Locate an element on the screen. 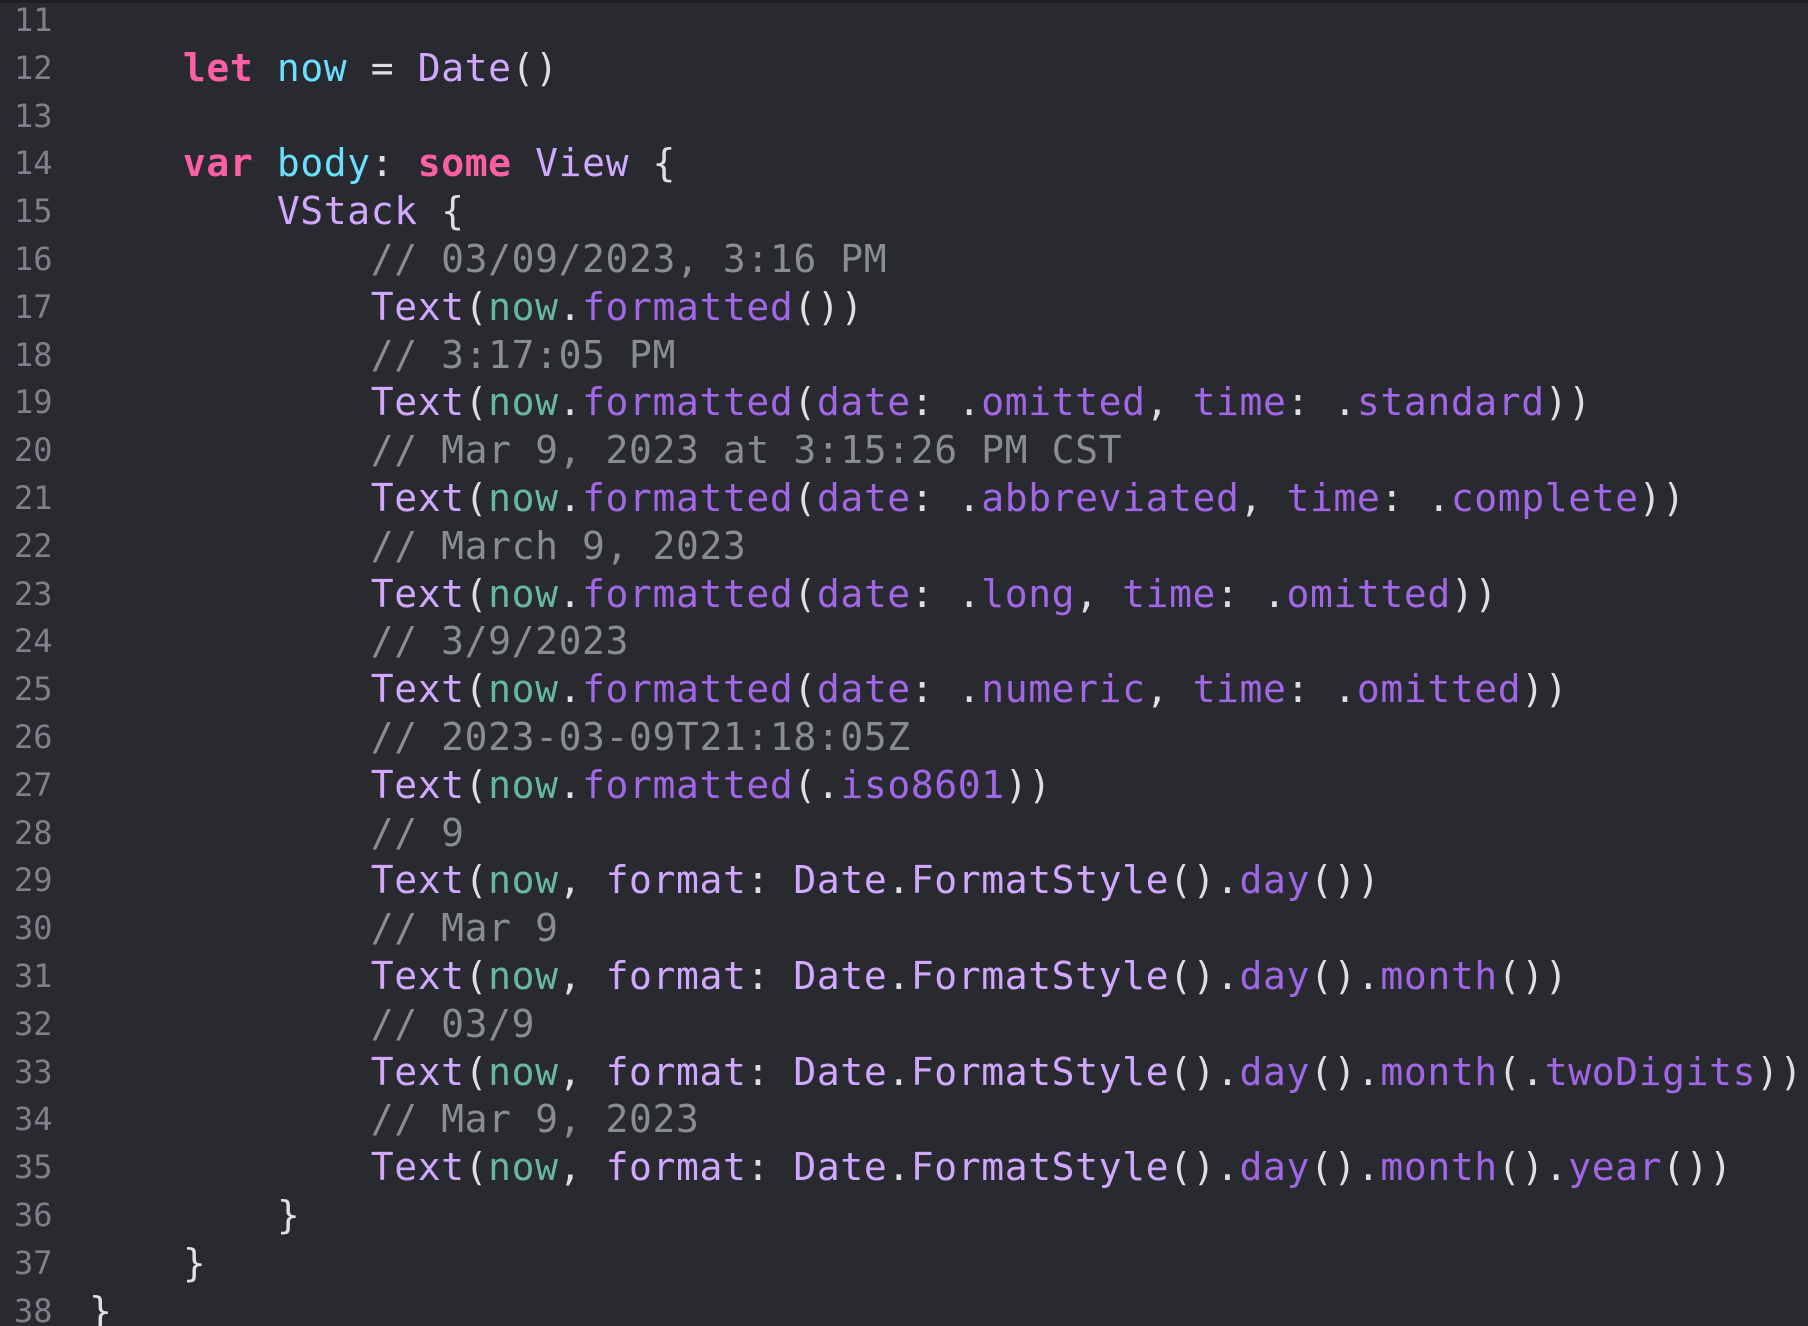  line-number: 15 is located at coordinates (33, 211).